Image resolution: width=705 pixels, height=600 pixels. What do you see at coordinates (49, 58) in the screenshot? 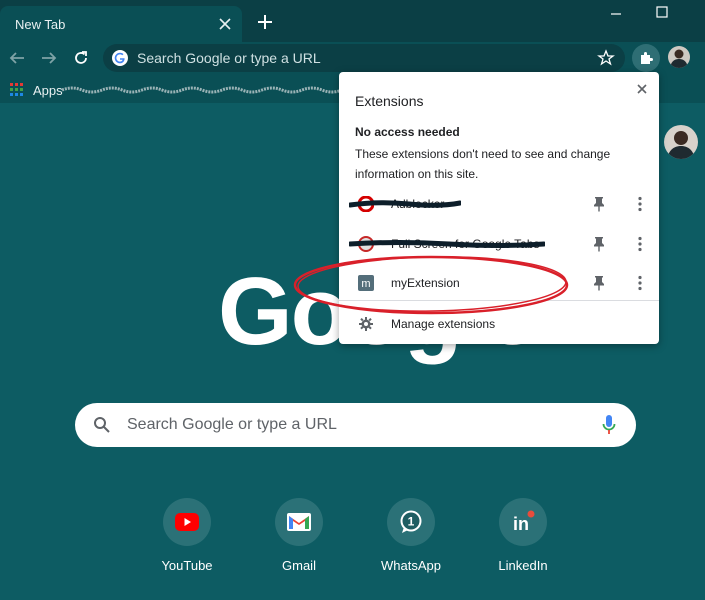
I see `forward-icon` at bounding box center [49, 58].